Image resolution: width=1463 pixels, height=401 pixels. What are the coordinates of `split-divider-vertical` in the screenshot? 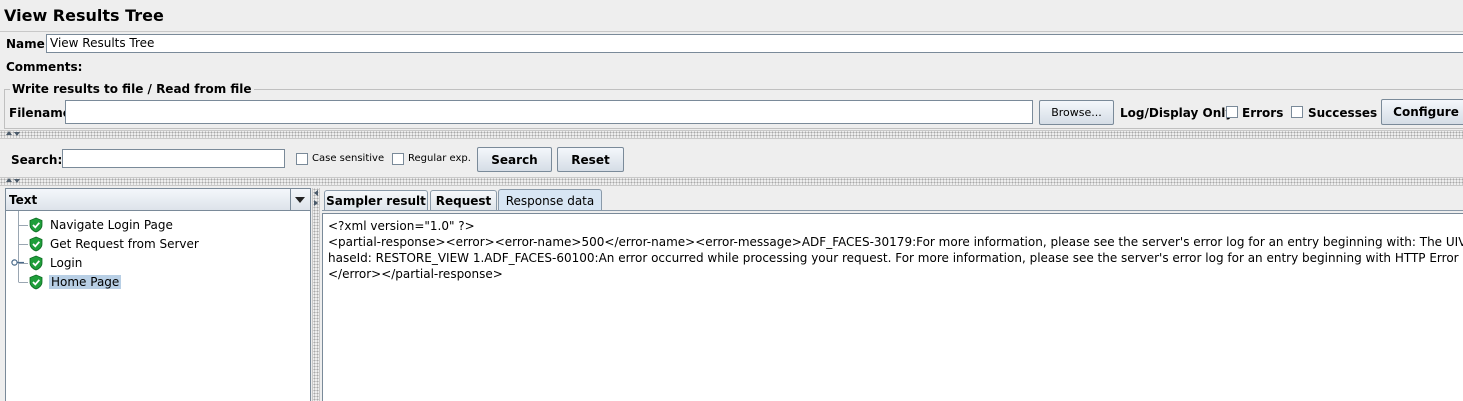 It's located at (316, 294).